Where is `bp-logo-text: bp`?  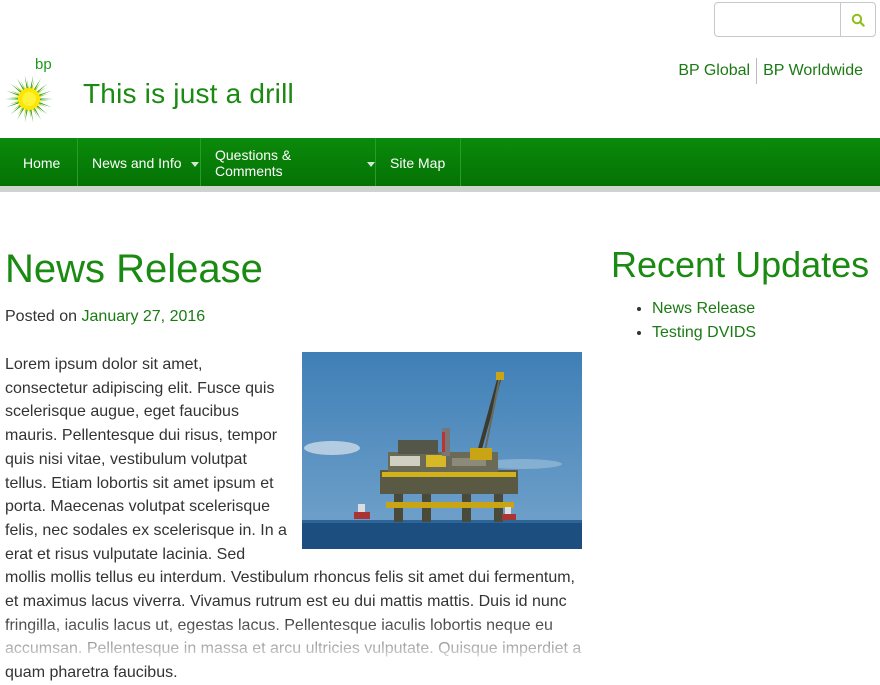
bp-logo-text: bp is located at coordinates (43, 64).